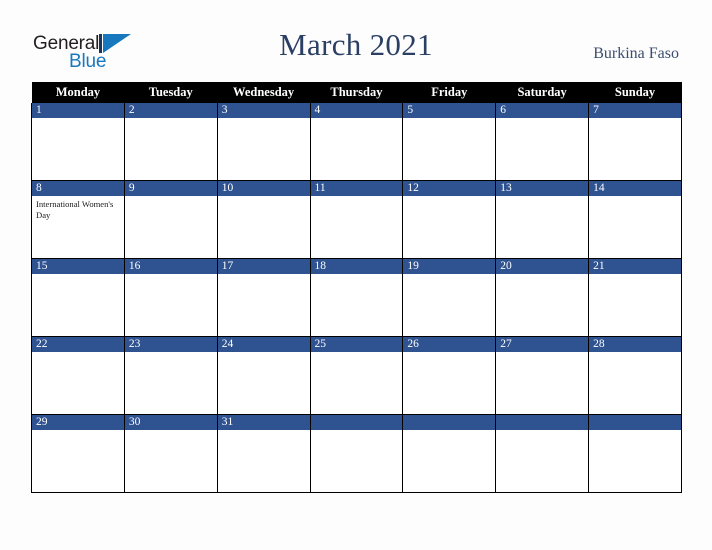  I want to click on day-number: 21, so click(635, 266).